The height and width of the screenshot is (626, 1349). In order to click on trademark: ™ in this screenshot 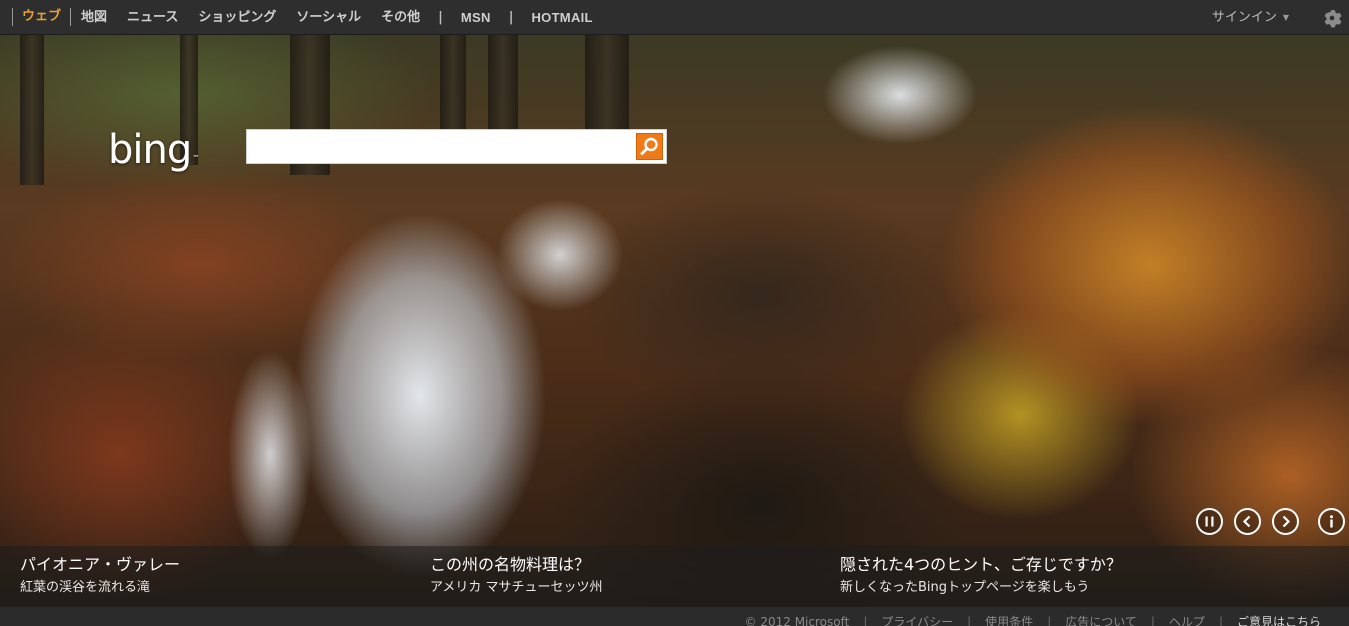, I will do `click(195, 158)`.